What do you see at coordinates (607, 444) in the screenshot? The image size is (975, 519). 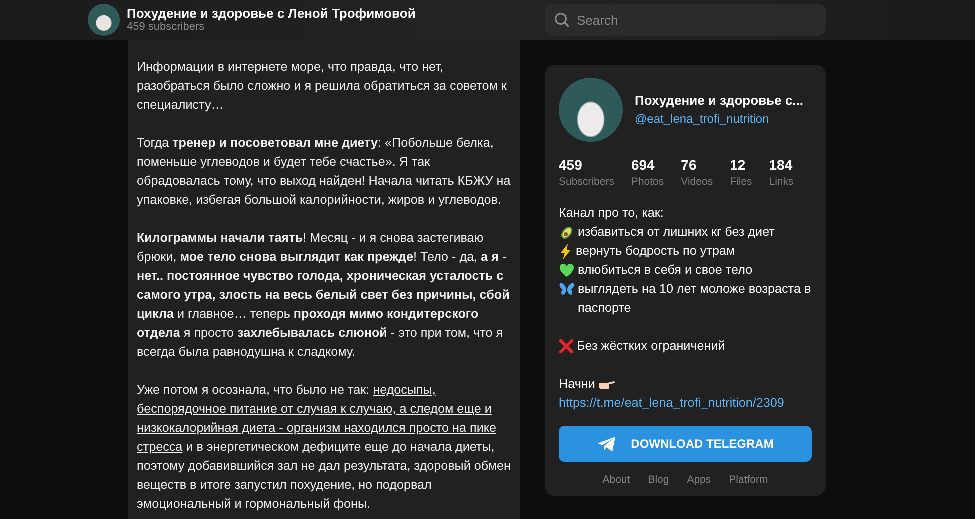 I see `paper-plane-icon` at bounding box center [607, 444].